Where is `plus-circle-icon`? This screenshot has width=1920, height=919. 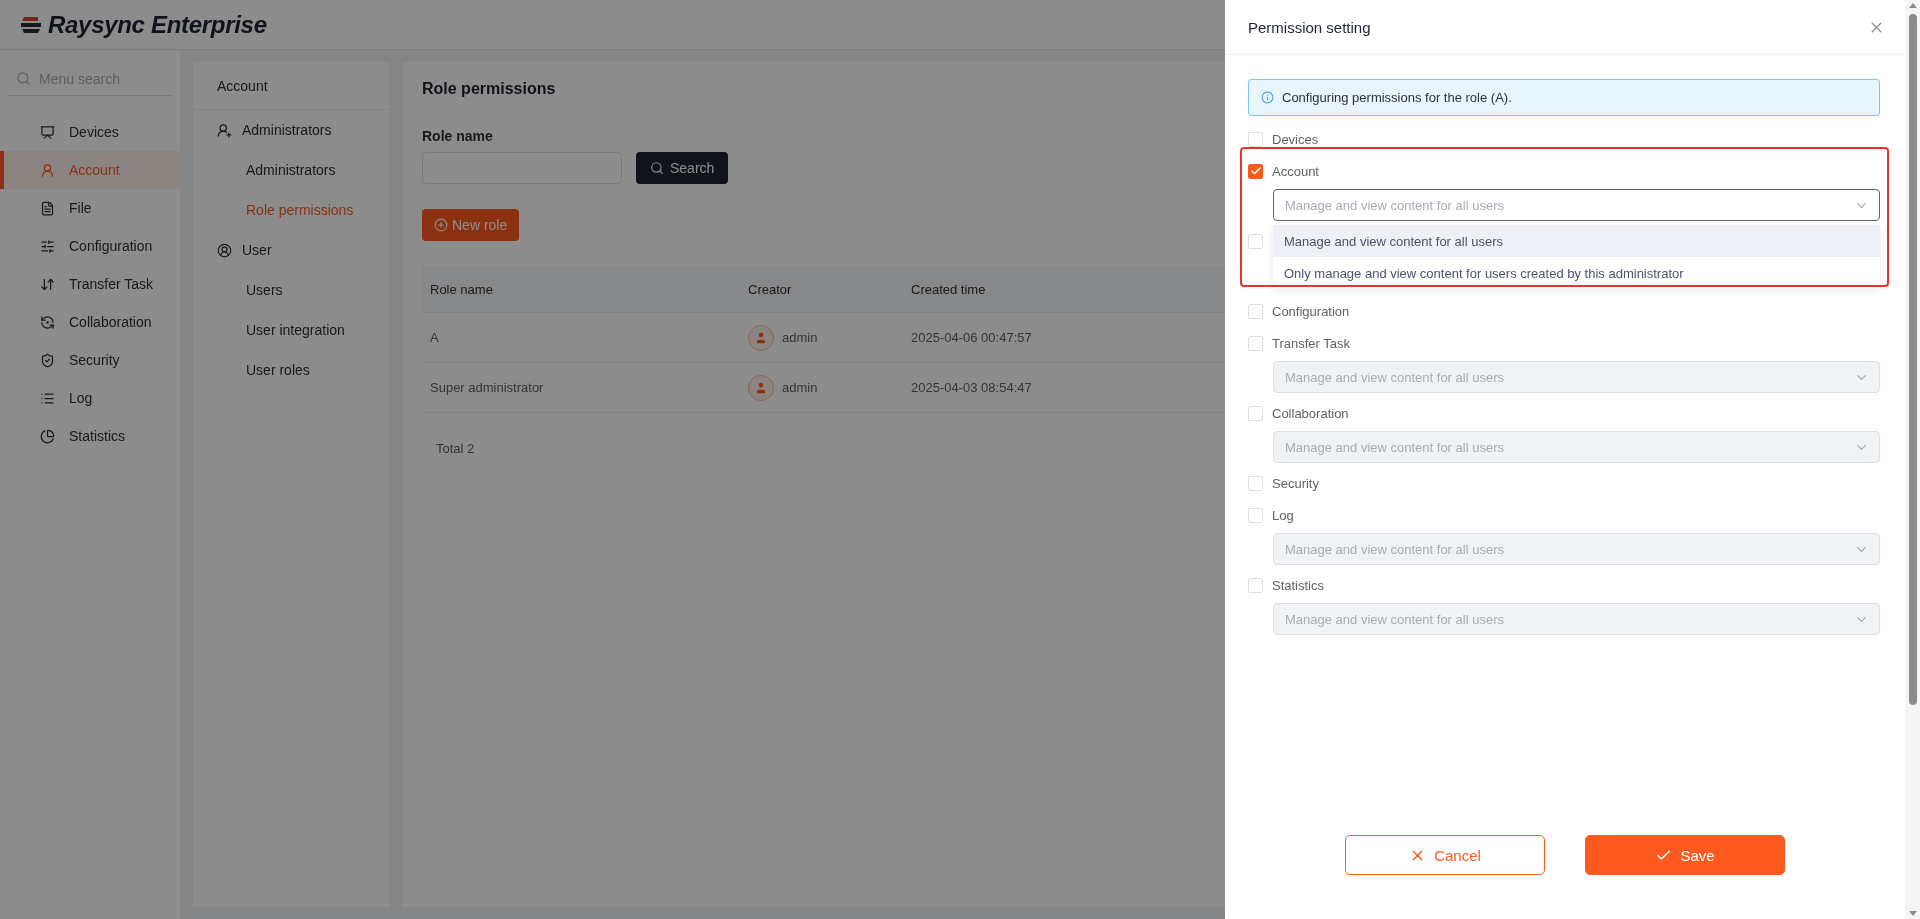
plus-circle-icon is located at coordinates (441, 225).